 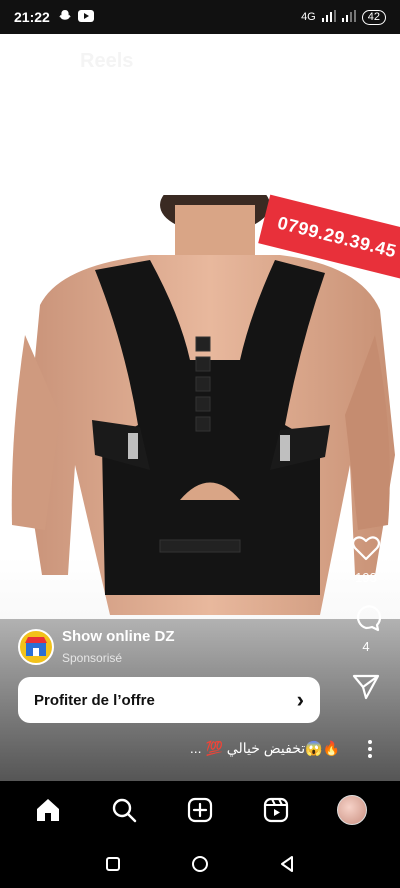 I want to click on send-icon, so click(x=366, y=687).